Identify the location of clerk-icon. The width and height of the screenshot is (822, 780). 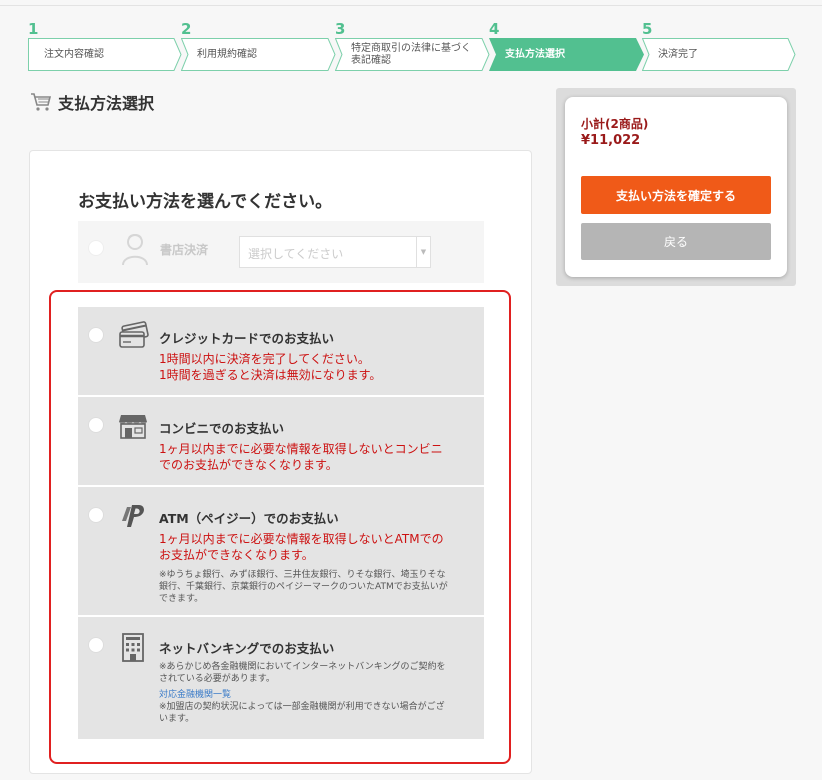
(135, 250).